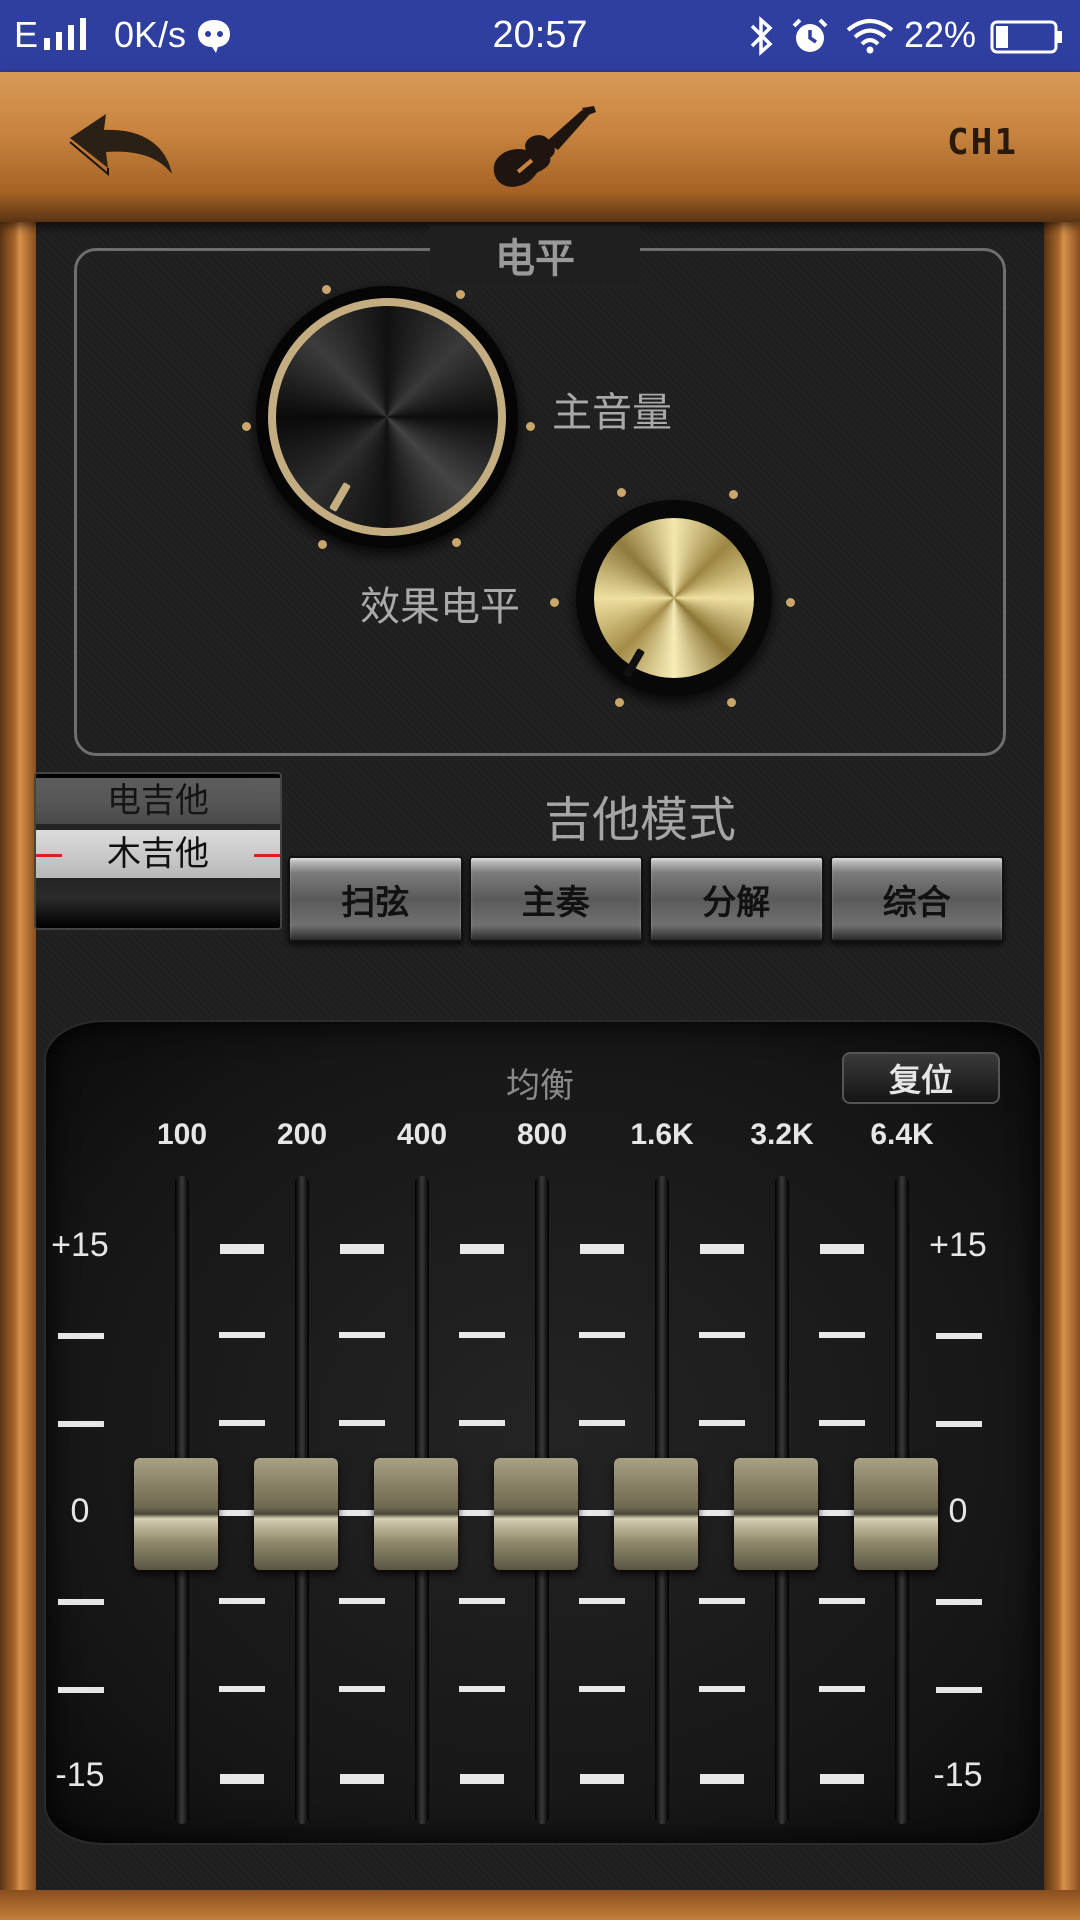 The width and height of the screenshot is (1080, 1920). What do you see at coordinates (375, 899) in the screenshot?
I see `mode-strum-button: 扫弦` at bounding box center [375, 899].